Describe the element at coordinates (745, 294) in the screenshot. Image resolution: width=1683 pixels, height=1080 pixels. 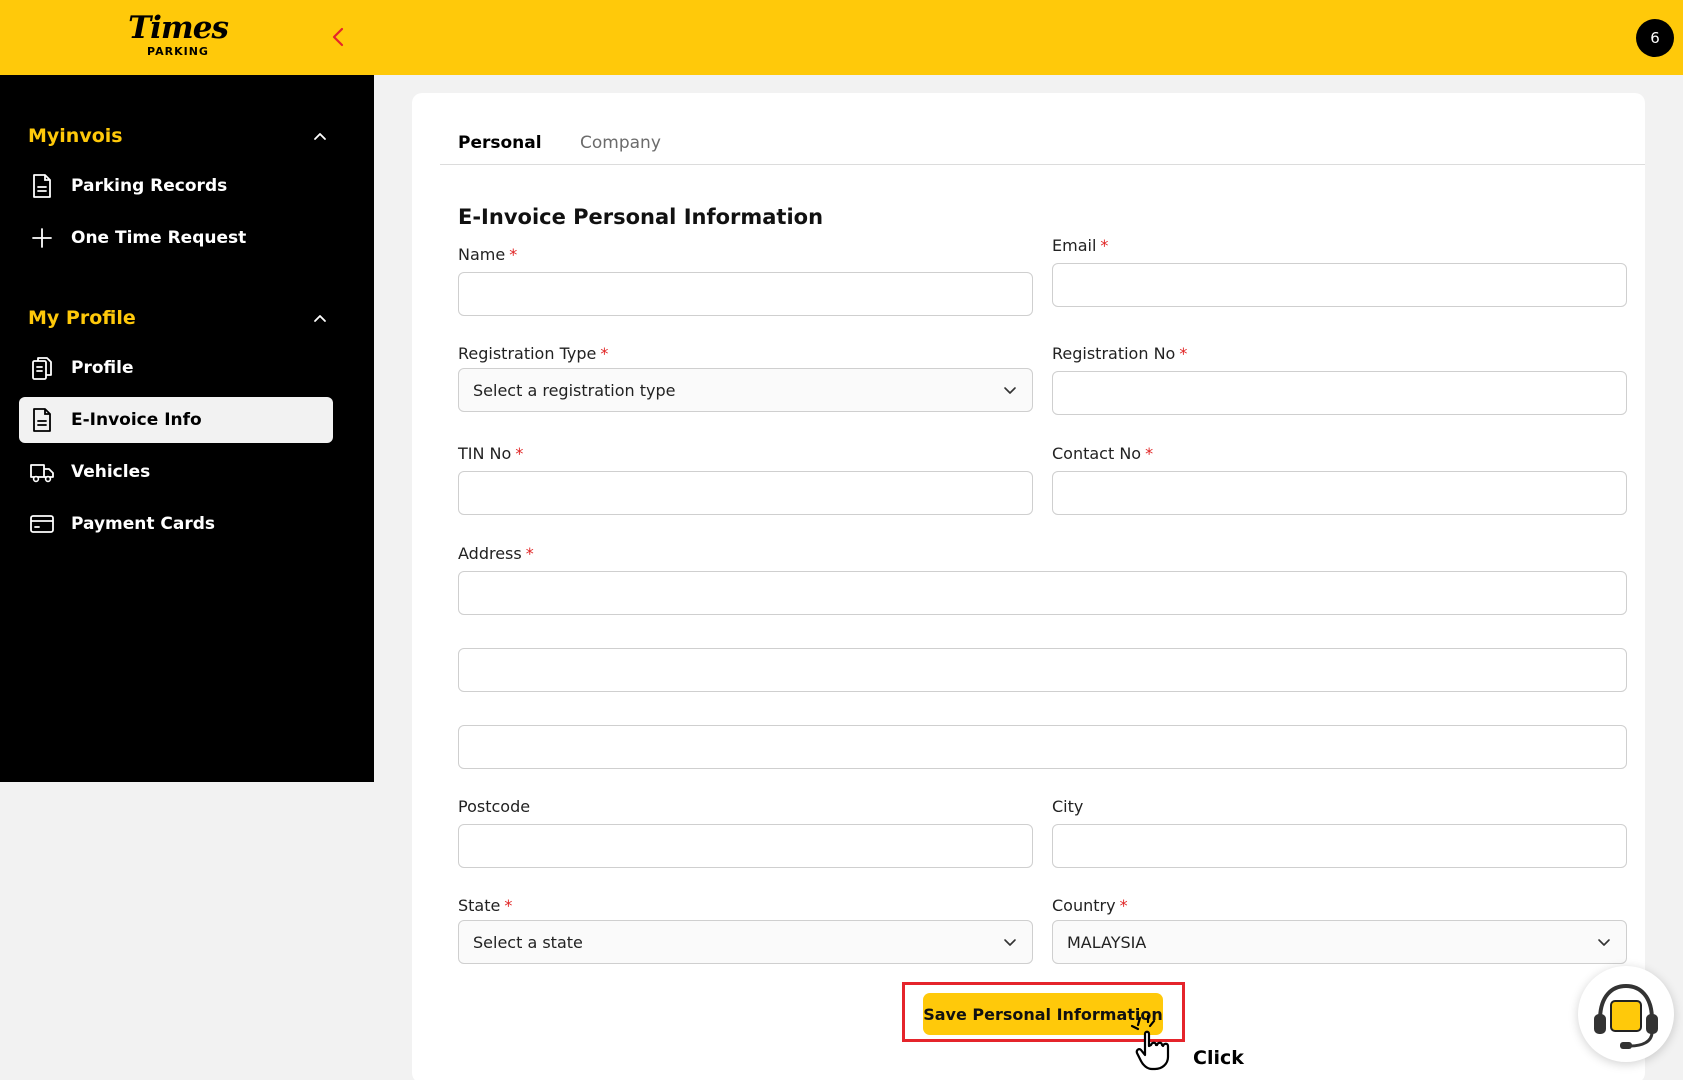
I see `name-field` at that location.